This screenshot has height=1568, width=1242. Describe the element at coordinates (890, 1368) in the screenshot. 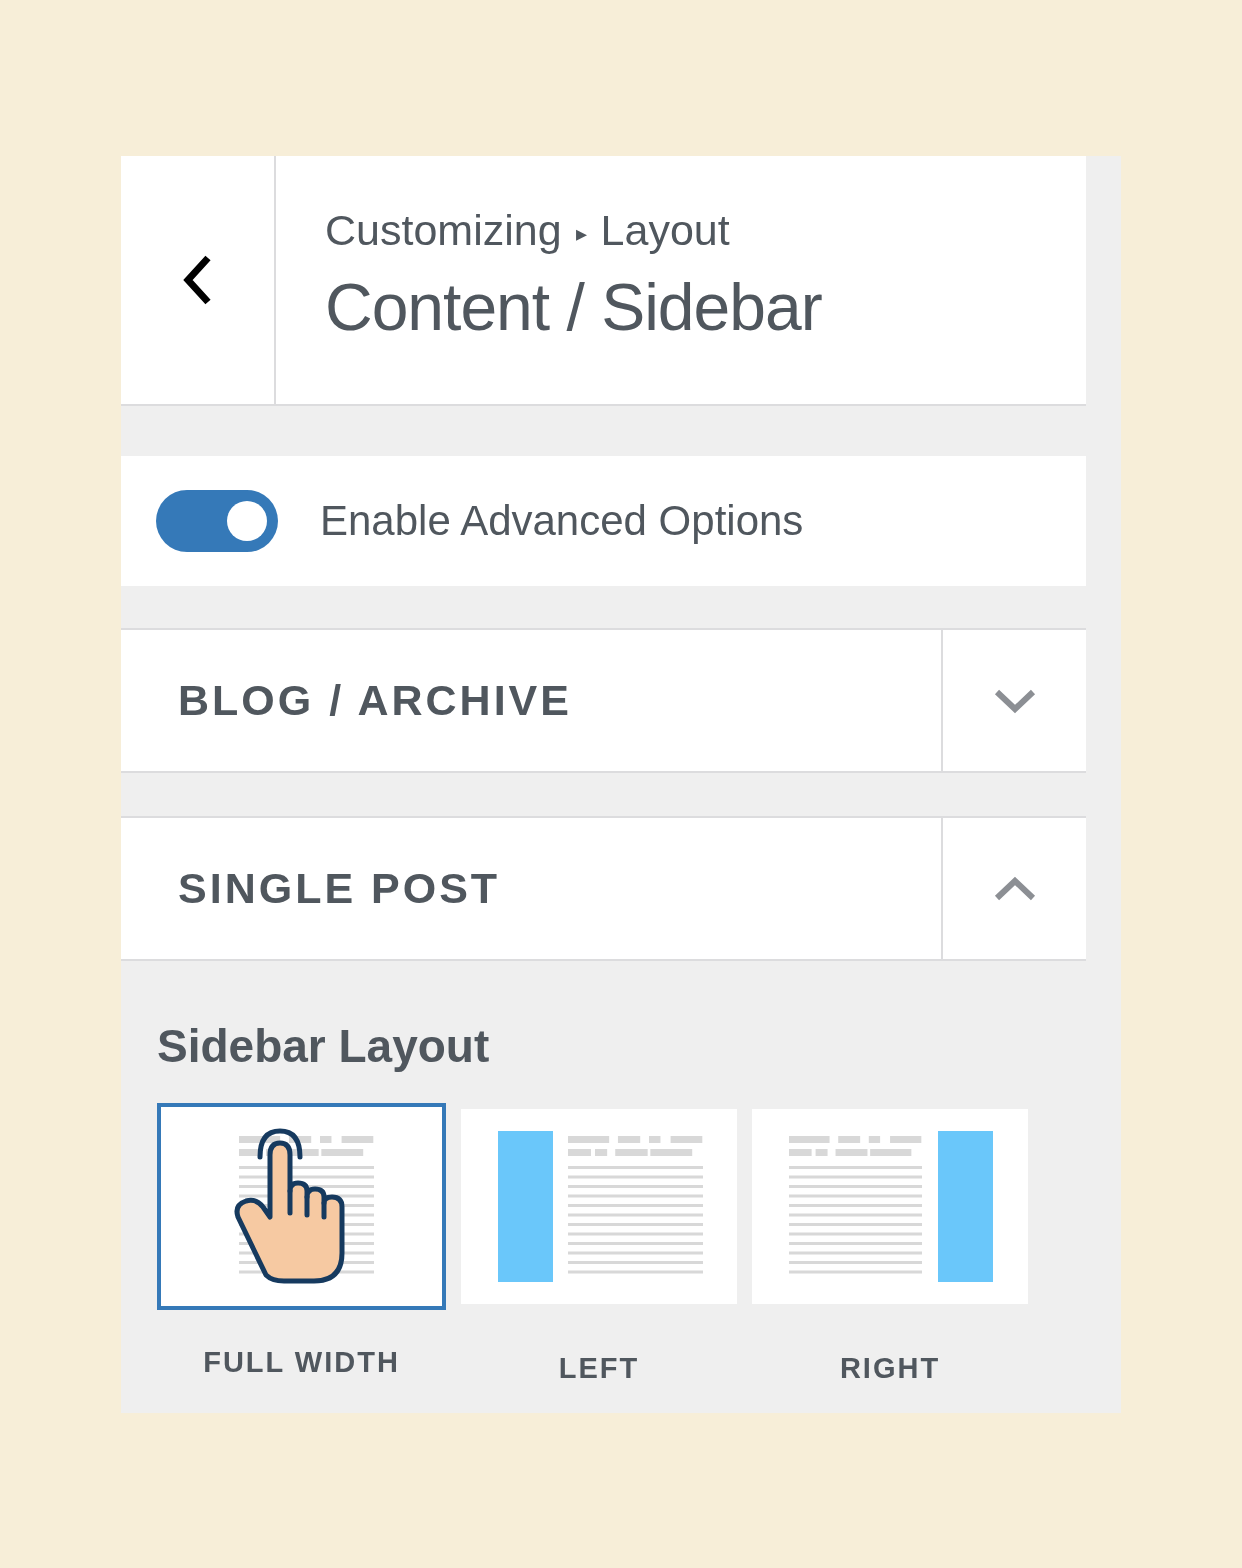

I see `option-label: RIGHT` at that location.